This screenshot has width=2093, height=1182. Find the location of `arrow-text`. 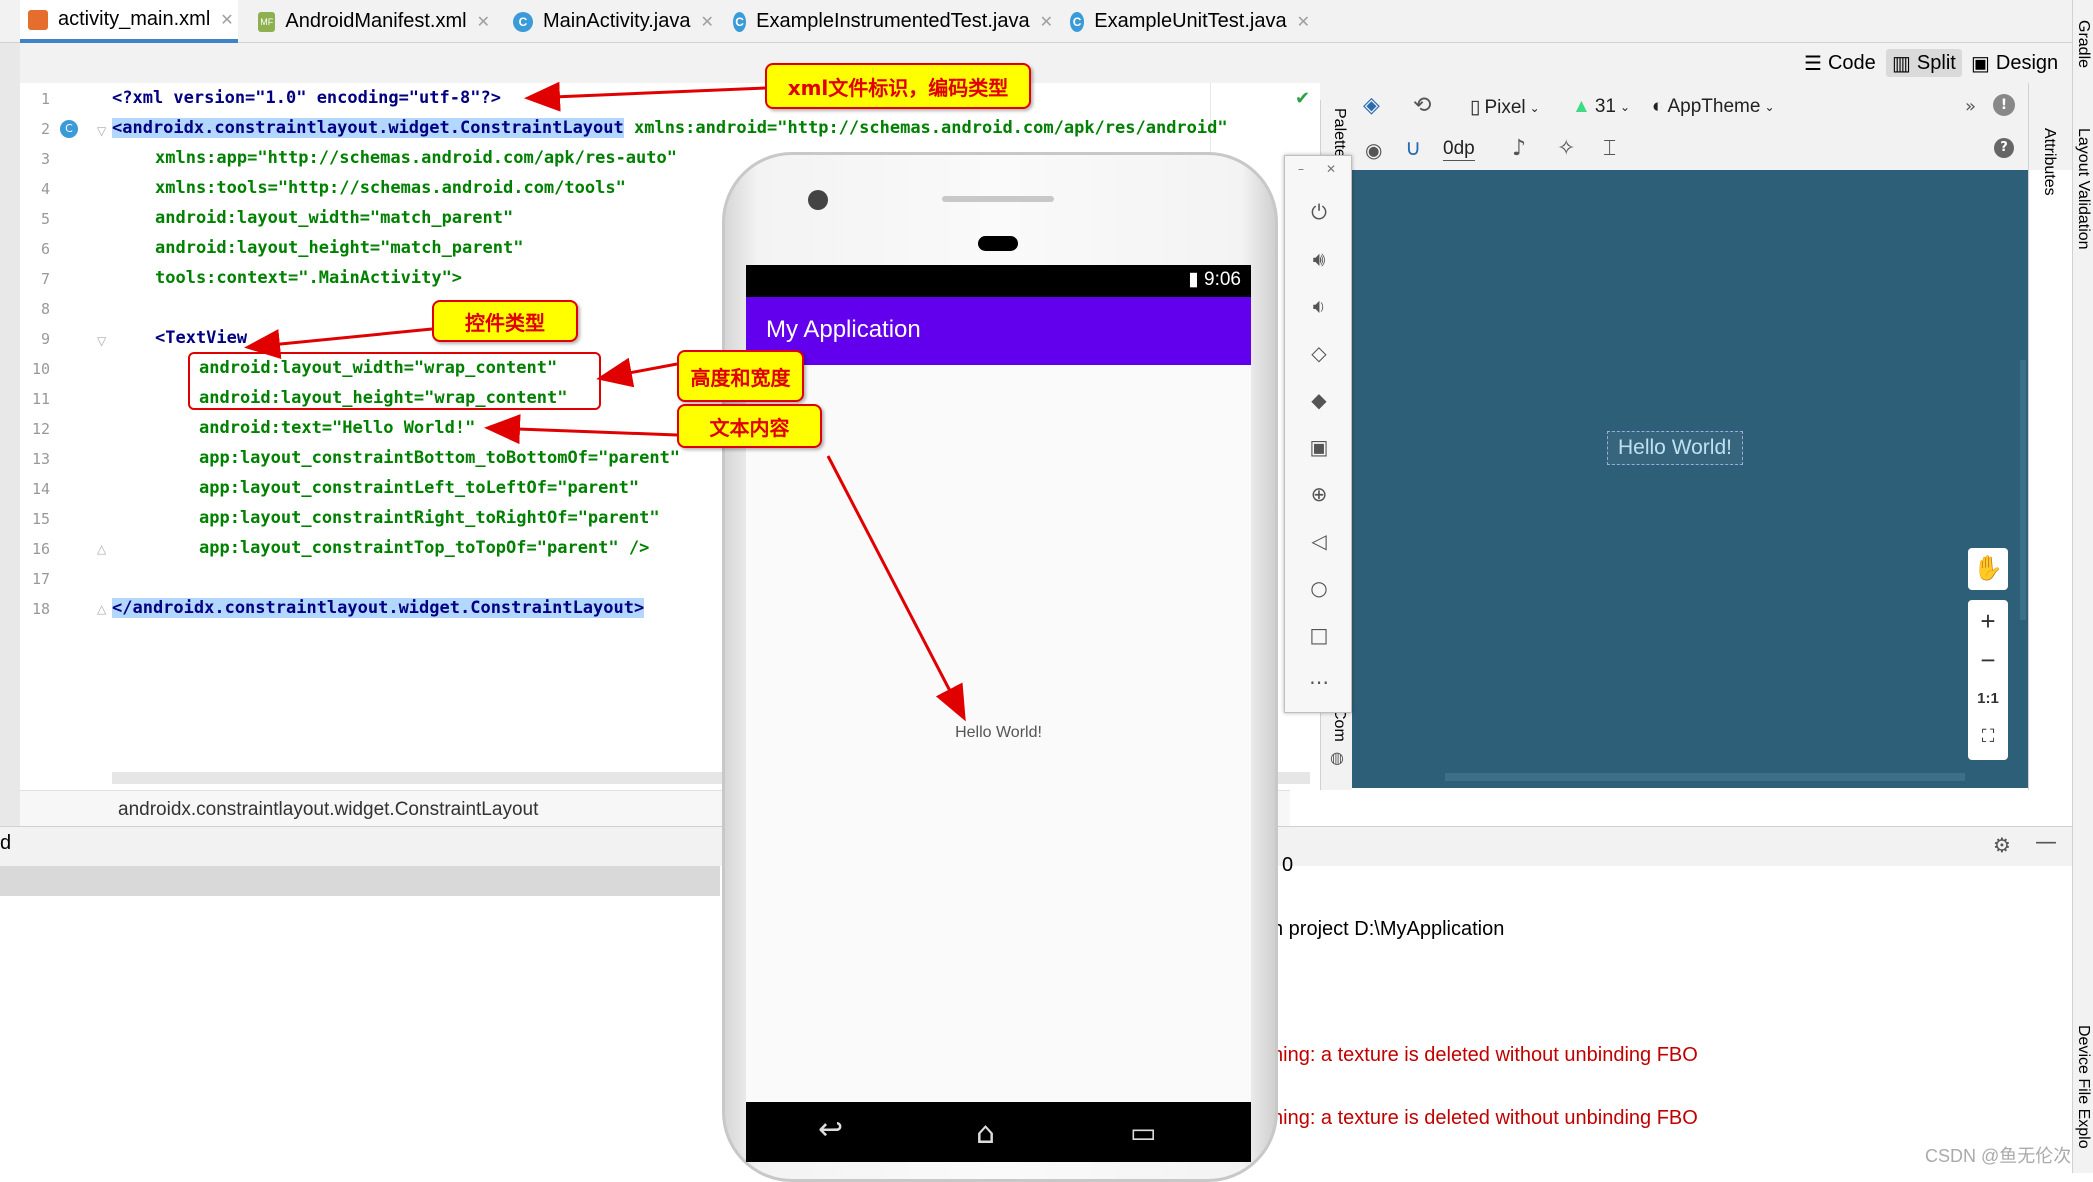

arrow-text is located at coordinates (581, 429).